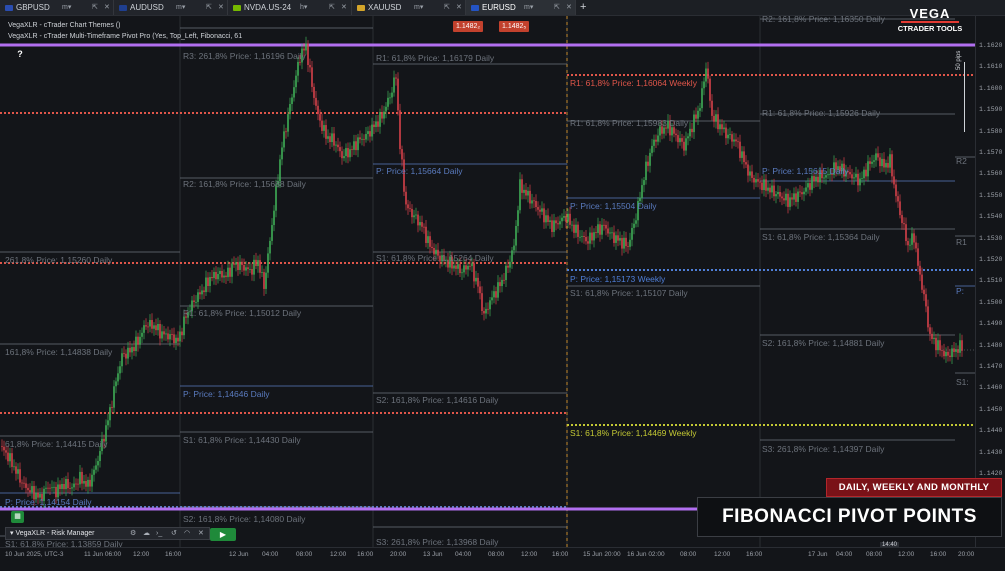 This screenshot has height=571, width=1005. What do you see at coordinates (991, 67) in the screenshot?
I see `price-tick-label: 1.1610` at bounding box center [991, 67].